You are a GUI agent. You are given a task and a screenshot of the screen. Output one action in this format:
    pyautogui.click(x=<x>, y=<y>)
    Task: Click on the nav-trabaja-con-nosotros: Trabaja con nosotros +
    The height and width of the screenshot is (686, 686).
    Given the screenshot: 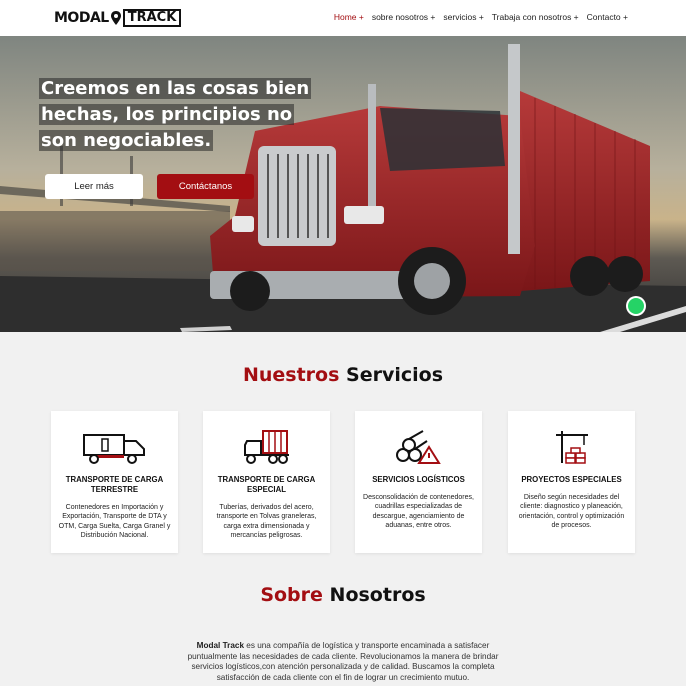 What is the action you would take?
    pyautogui.click(x=535, y=17)
    